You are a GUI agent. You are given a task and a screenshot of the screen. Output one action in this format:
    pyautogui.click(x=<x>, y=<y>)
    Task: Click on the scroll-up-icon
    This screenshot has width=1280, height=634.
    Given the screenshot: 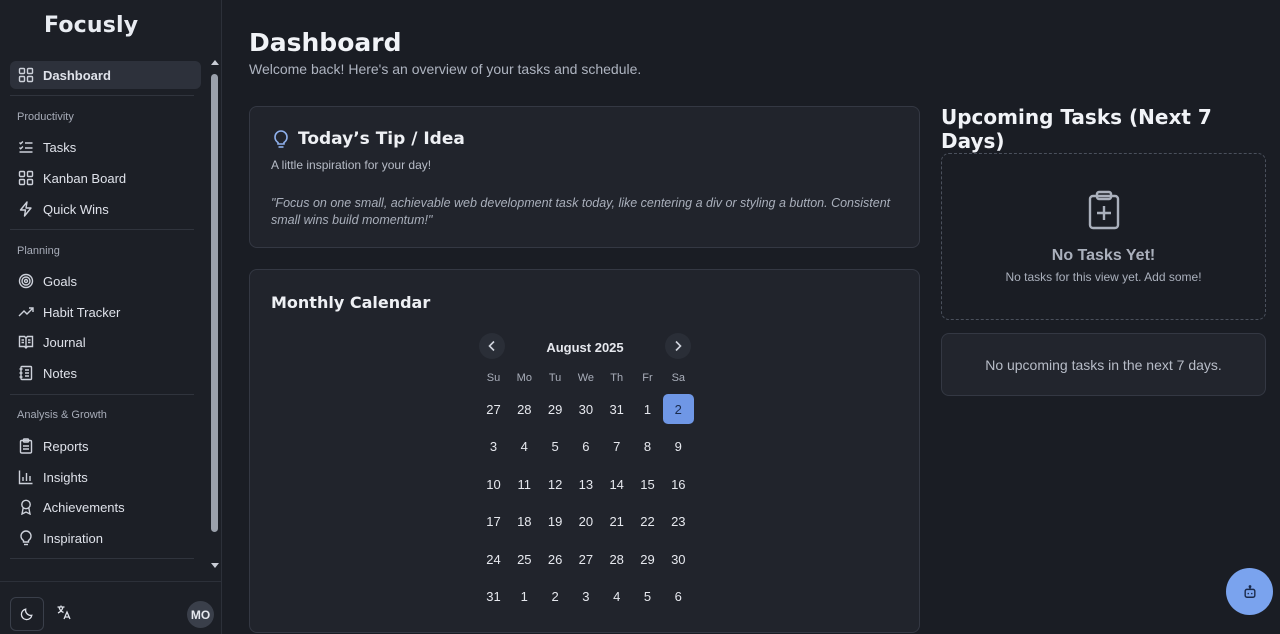 What is the action you would take?
    pyautogui.click(x=215, y=62)
    